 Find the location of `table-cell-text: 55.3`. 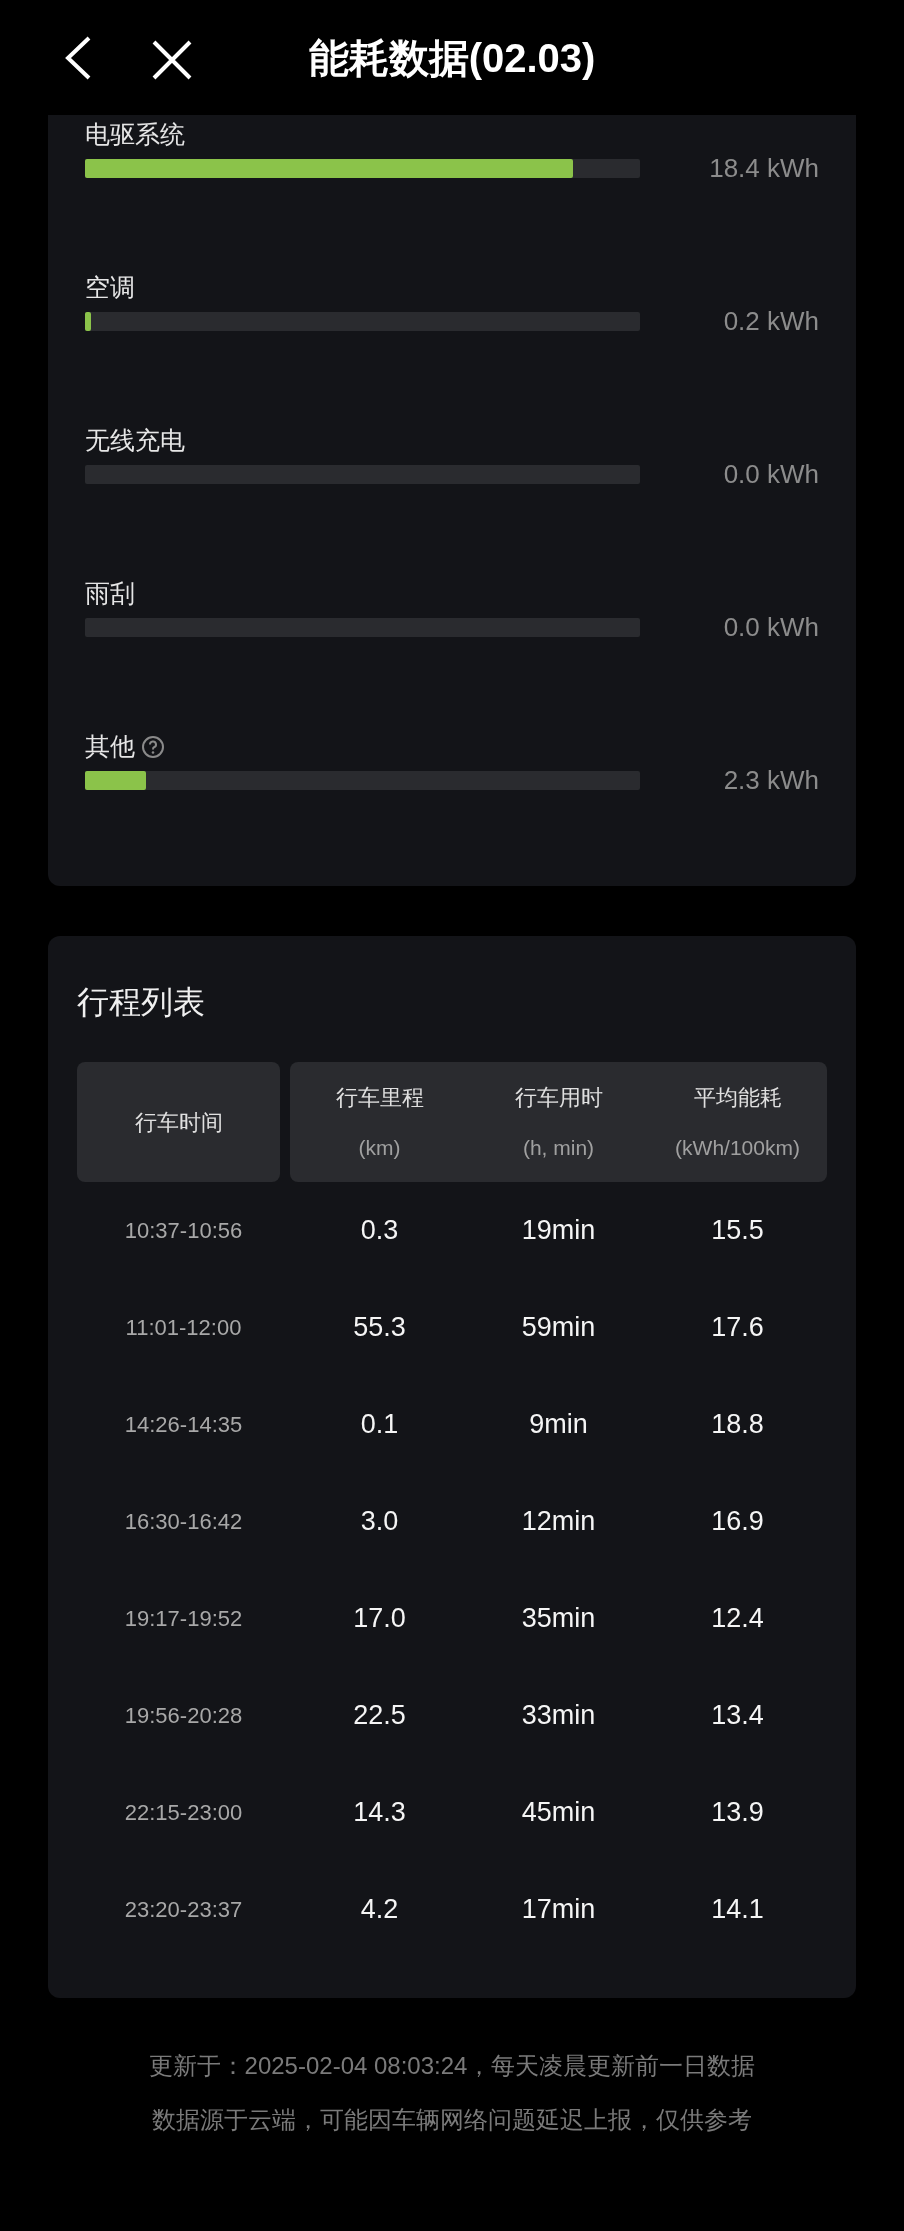

table-cell-text: 55.3 is located at coordinates (379, 1328).